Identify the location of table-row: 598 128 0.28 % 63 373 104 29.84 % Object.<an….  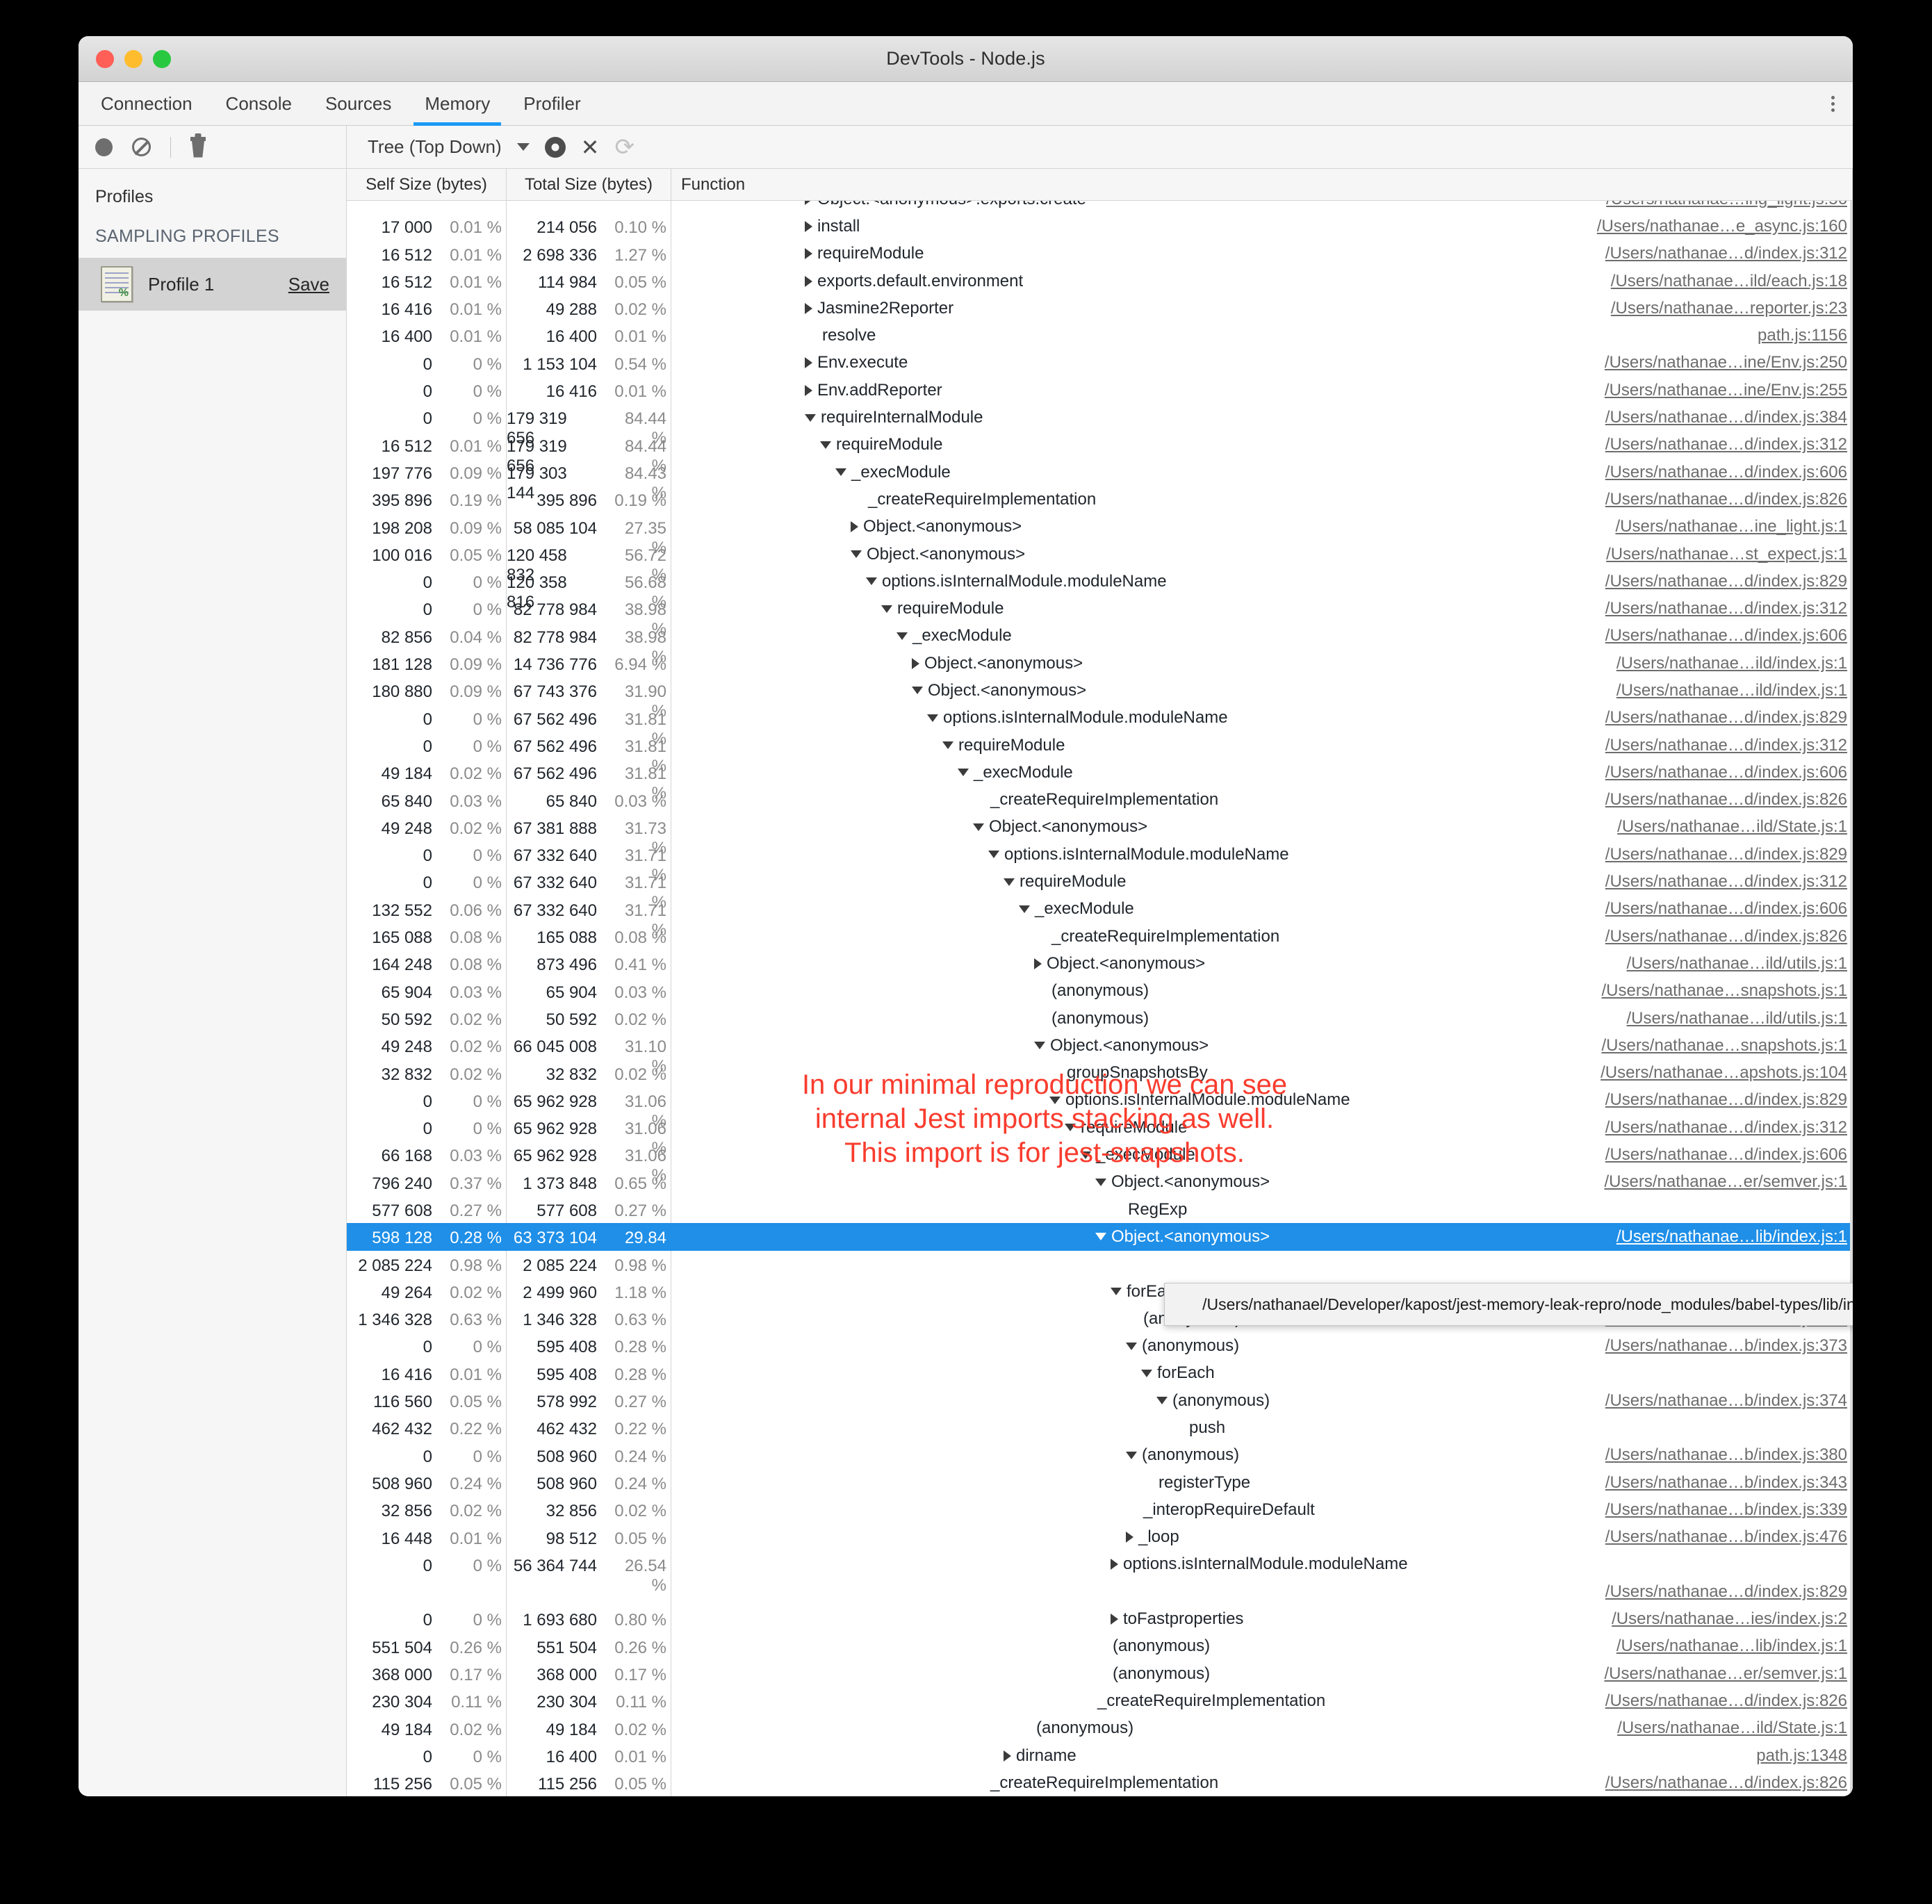
(1100, 1245).